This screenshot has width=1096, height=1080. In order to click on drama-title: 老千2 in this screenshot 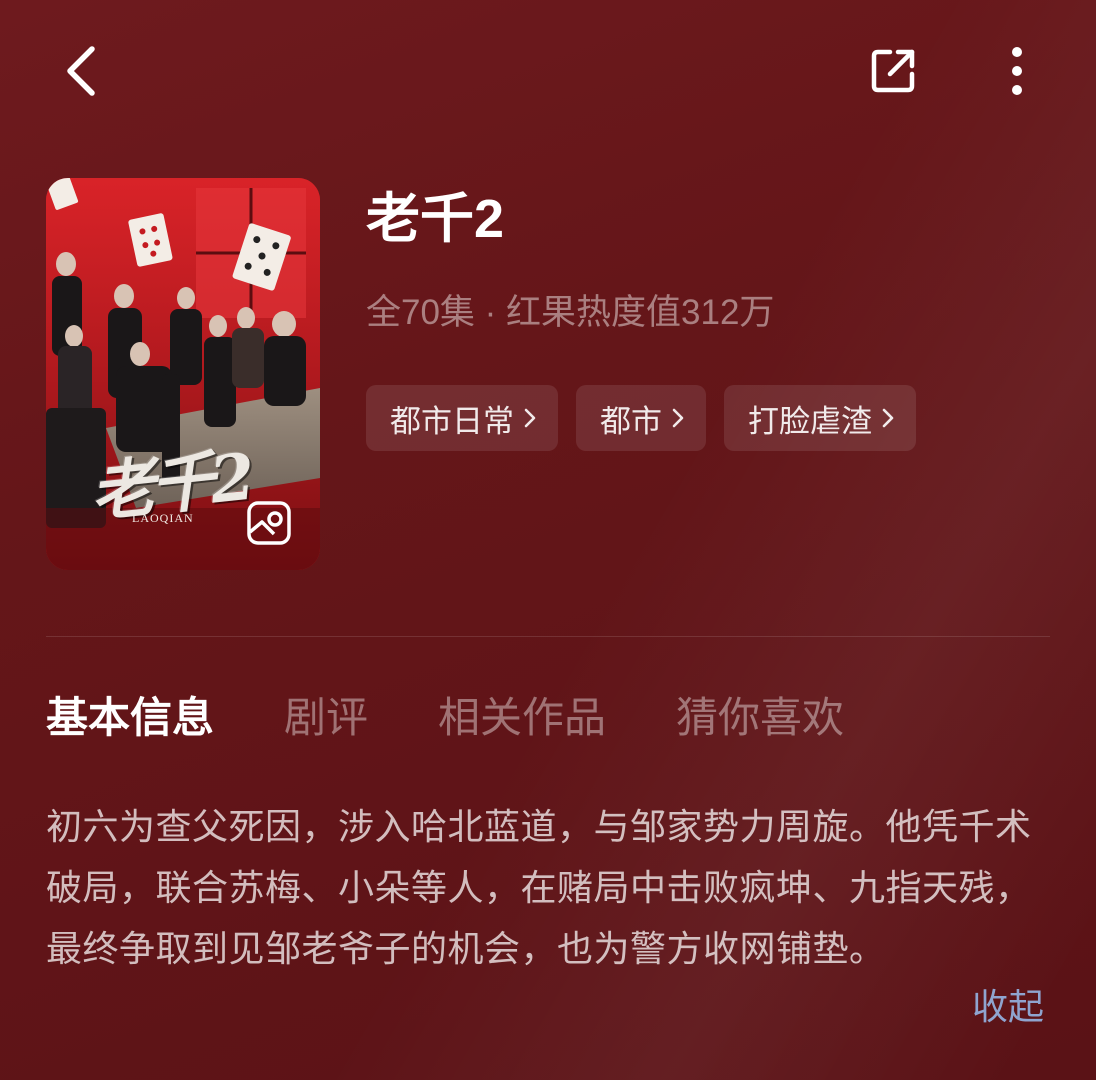, I will do `click(435, 219)`.